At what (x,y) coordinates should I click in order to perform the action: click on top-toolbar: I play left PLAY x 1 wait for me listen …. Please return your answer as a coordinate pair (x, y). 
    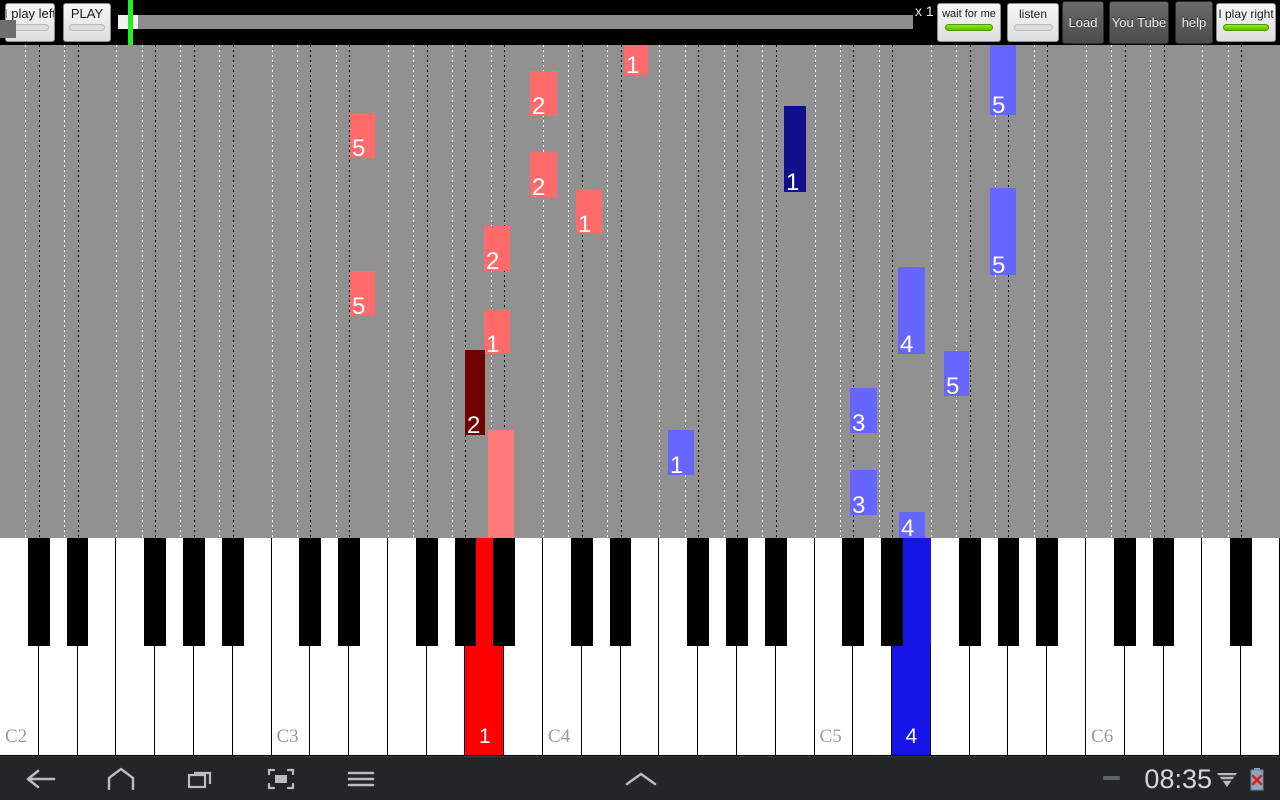
    Looking at the image, I should click on (640, 22).